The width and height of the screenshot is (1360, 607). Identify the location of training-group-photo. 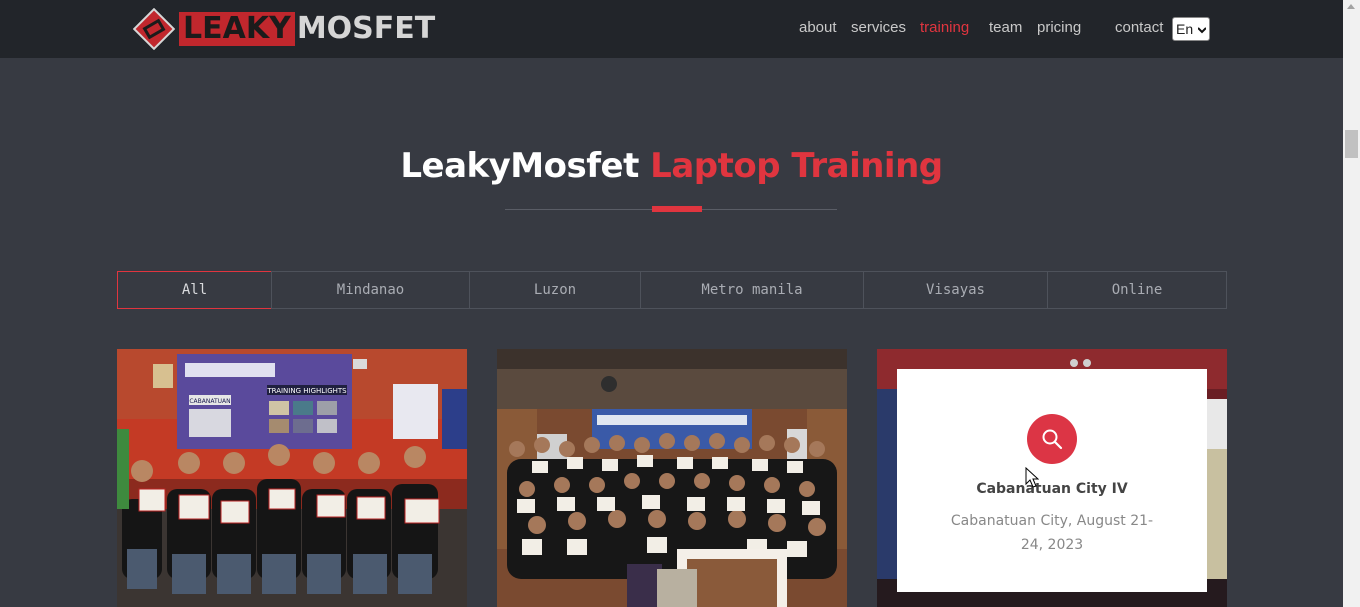
(672, 478).